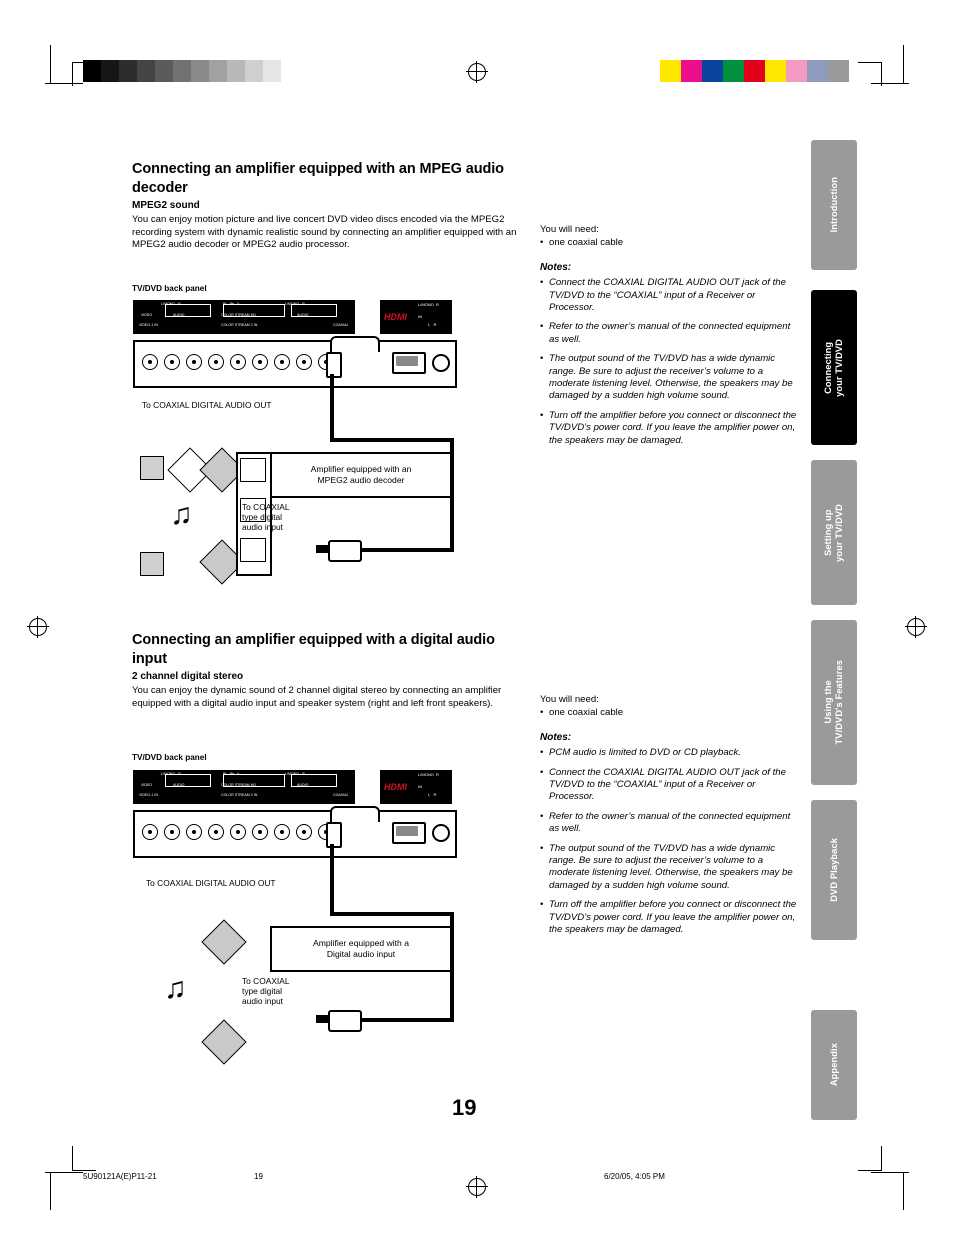  What do you see at coordinates (890, 1172) in the screenshot?
I see `crop-mark-br-h` at bounding box center [890, 1172].